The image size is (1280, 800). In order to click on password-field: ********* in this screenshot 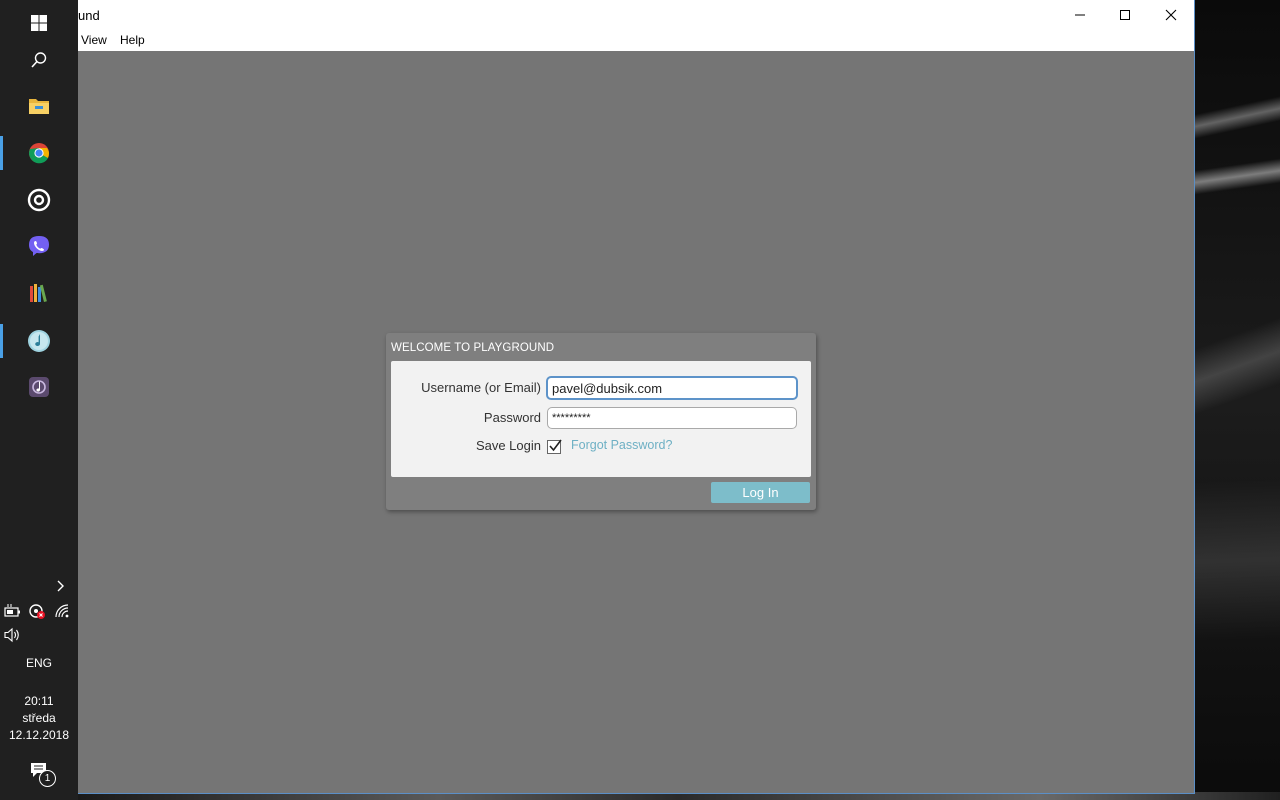, I will do `click(672, 418)`.